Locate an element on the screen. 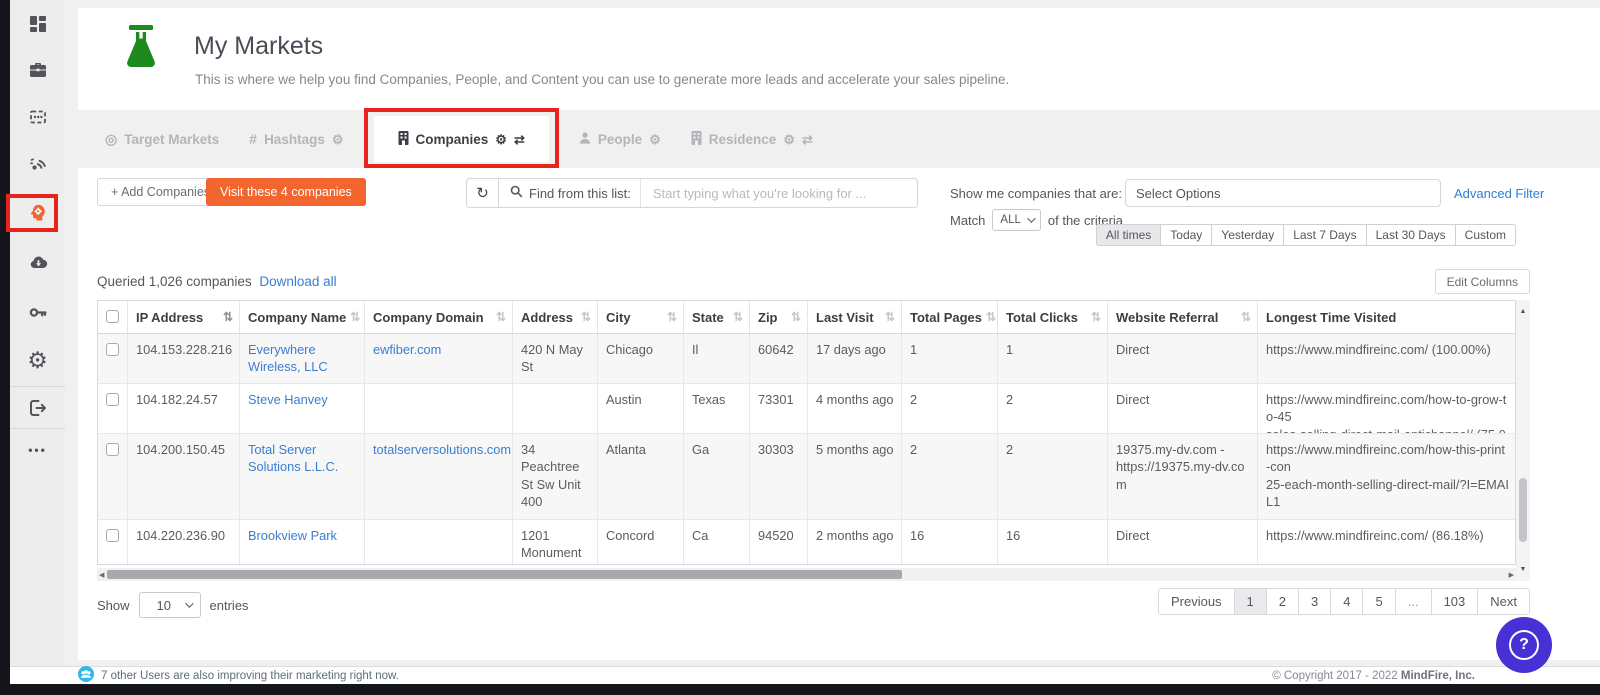  left-edge-bar is located at coordinates (5, 347).